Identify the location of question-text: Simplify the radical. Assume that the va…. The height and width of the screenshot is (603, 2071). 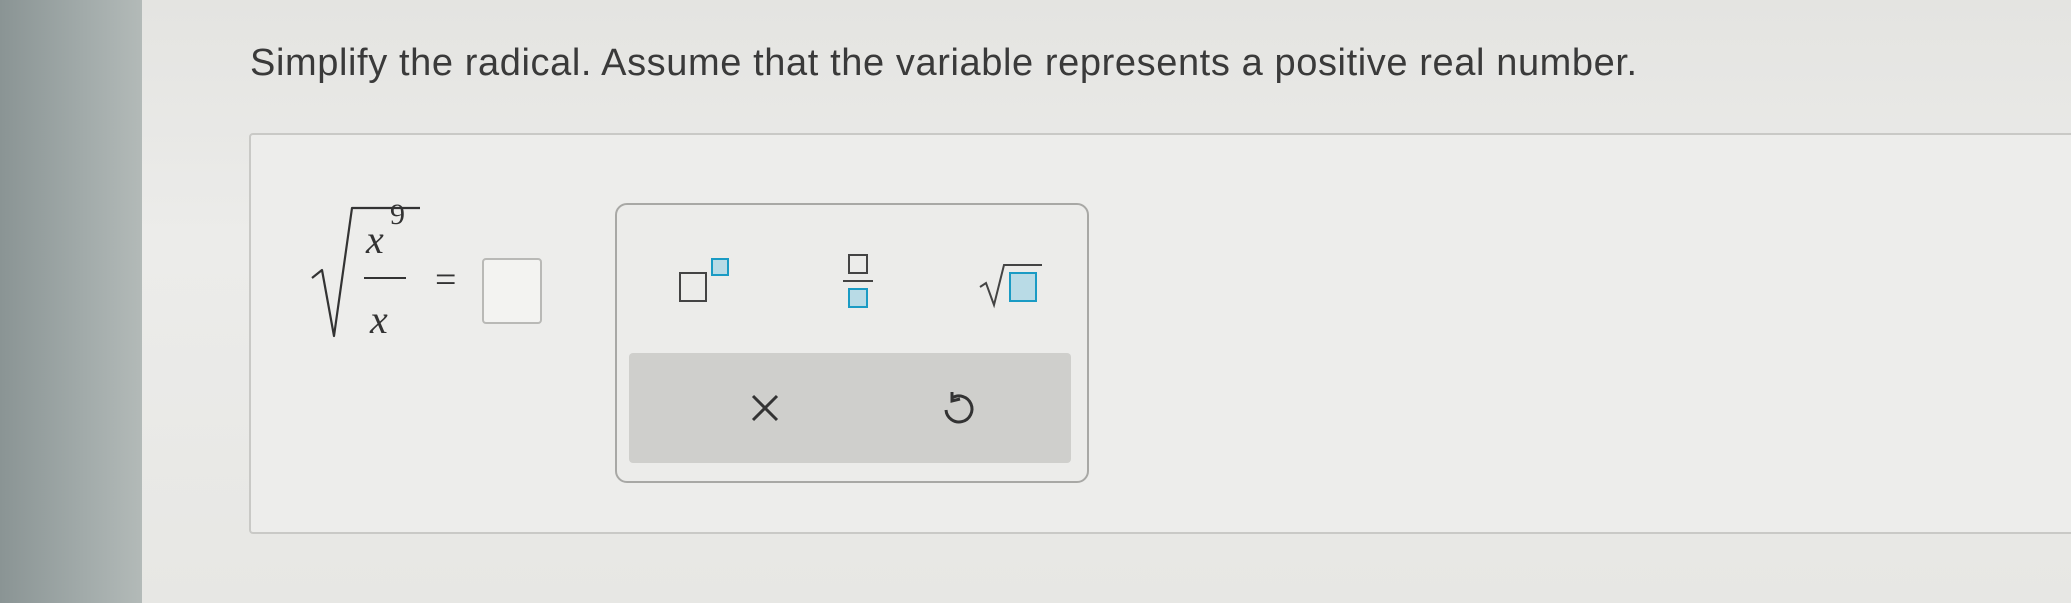
(944, 63).